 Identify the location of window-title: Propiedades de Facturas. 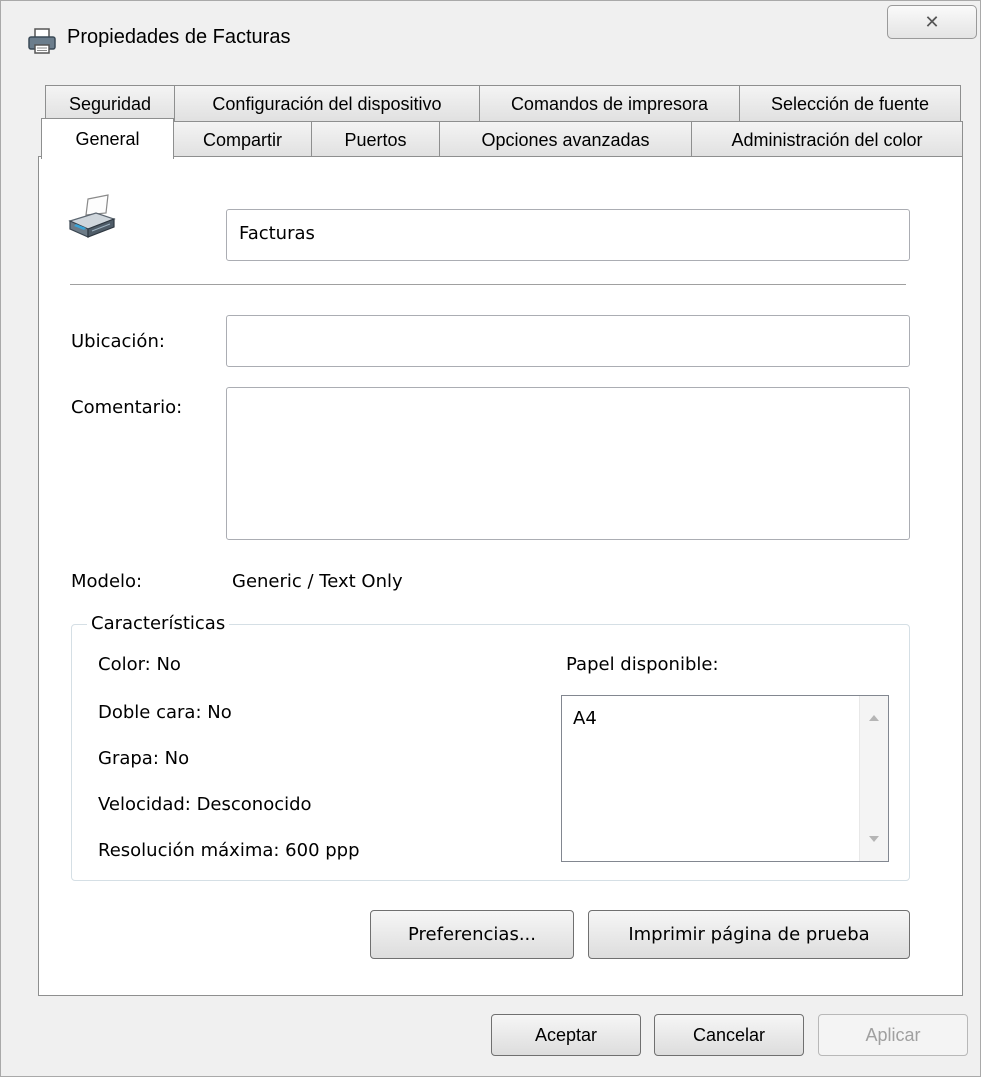
(179, 37).